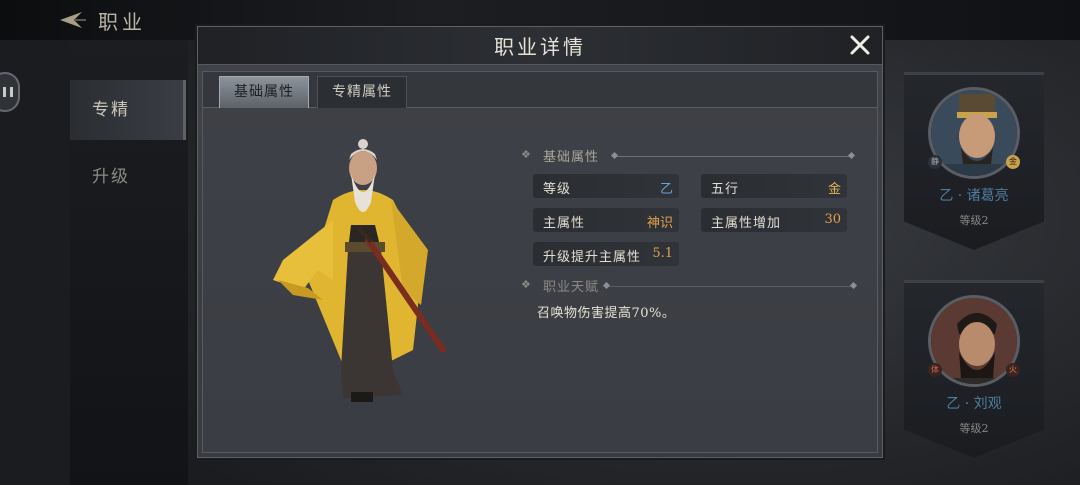  I want to click on attr-value: 神识, so click(659, 223).